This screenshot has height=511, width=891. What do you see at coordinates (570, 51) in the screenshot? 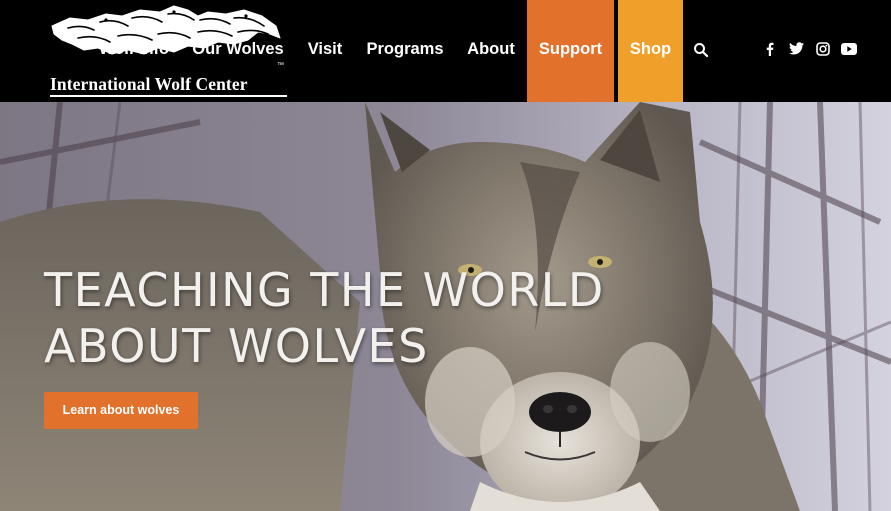
I see `nav-support: Support` at bounding box center [570, 51].